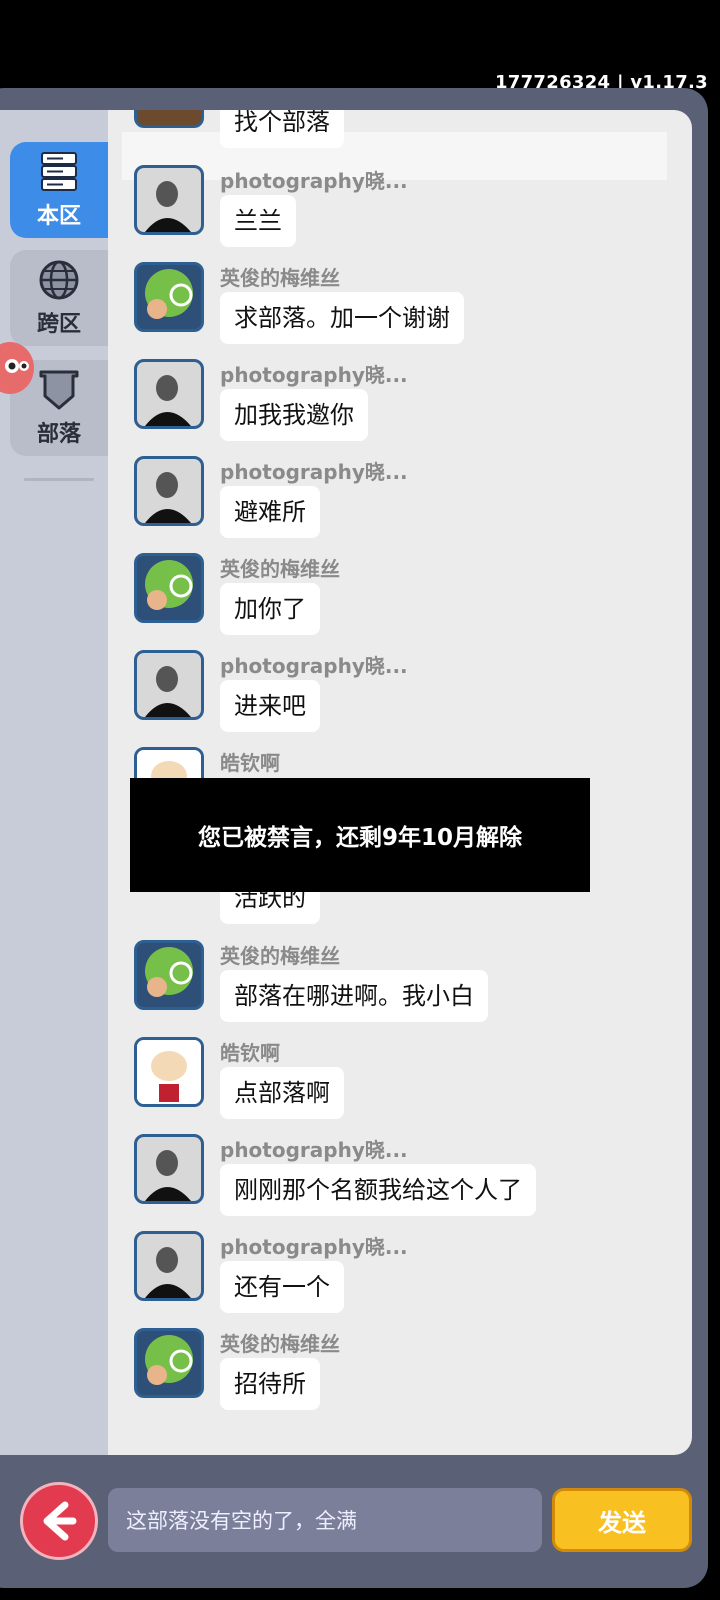  Describe the element at coordinates (270, 706) in the screenshot. I see `message-bubble: 进来吧` at that location.